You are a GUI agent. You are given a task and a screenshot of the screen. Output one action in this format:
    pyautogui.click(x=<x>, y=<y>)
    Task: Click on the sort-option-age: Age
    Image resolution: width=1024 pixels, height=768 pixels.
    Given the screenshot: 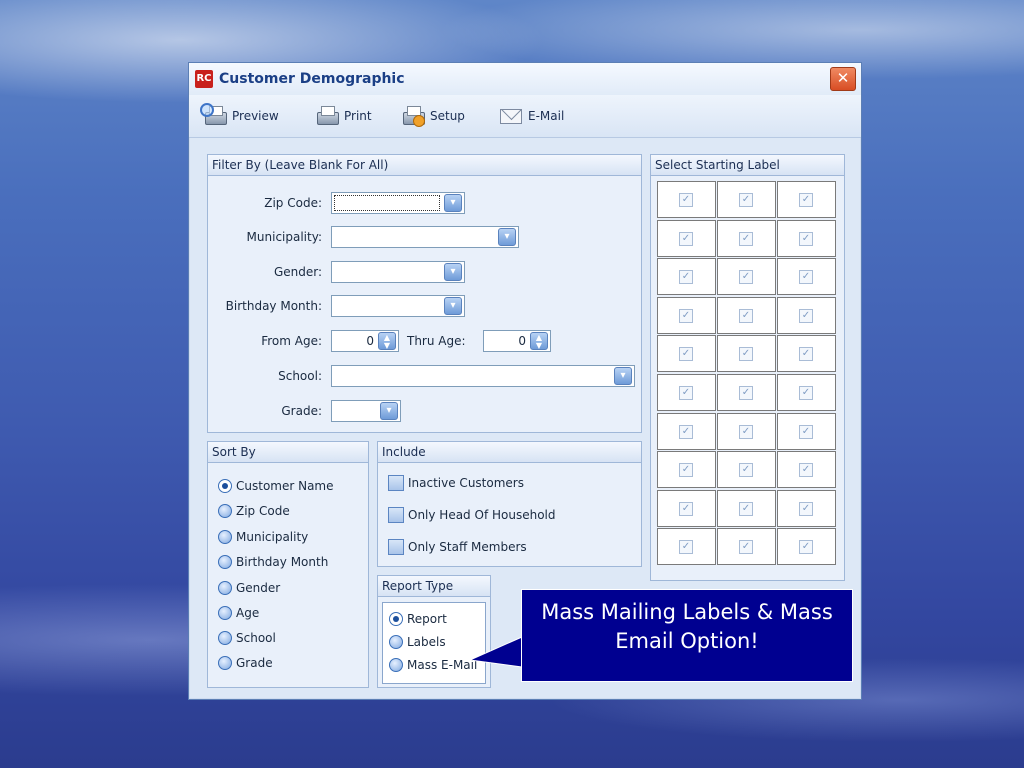 What is the action you would take?
    pyautogui.click(x=238, y=613)
    